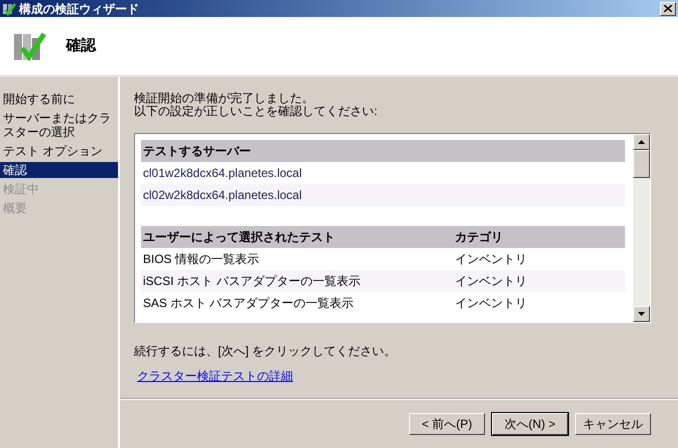 The height and width of the screenshot is (448, 678). Describe the element at coordinates (252, 281) in the screenshot. I see `table-cell-text: iSCSI ホスト バスアダプターの一覧表示` at that location.